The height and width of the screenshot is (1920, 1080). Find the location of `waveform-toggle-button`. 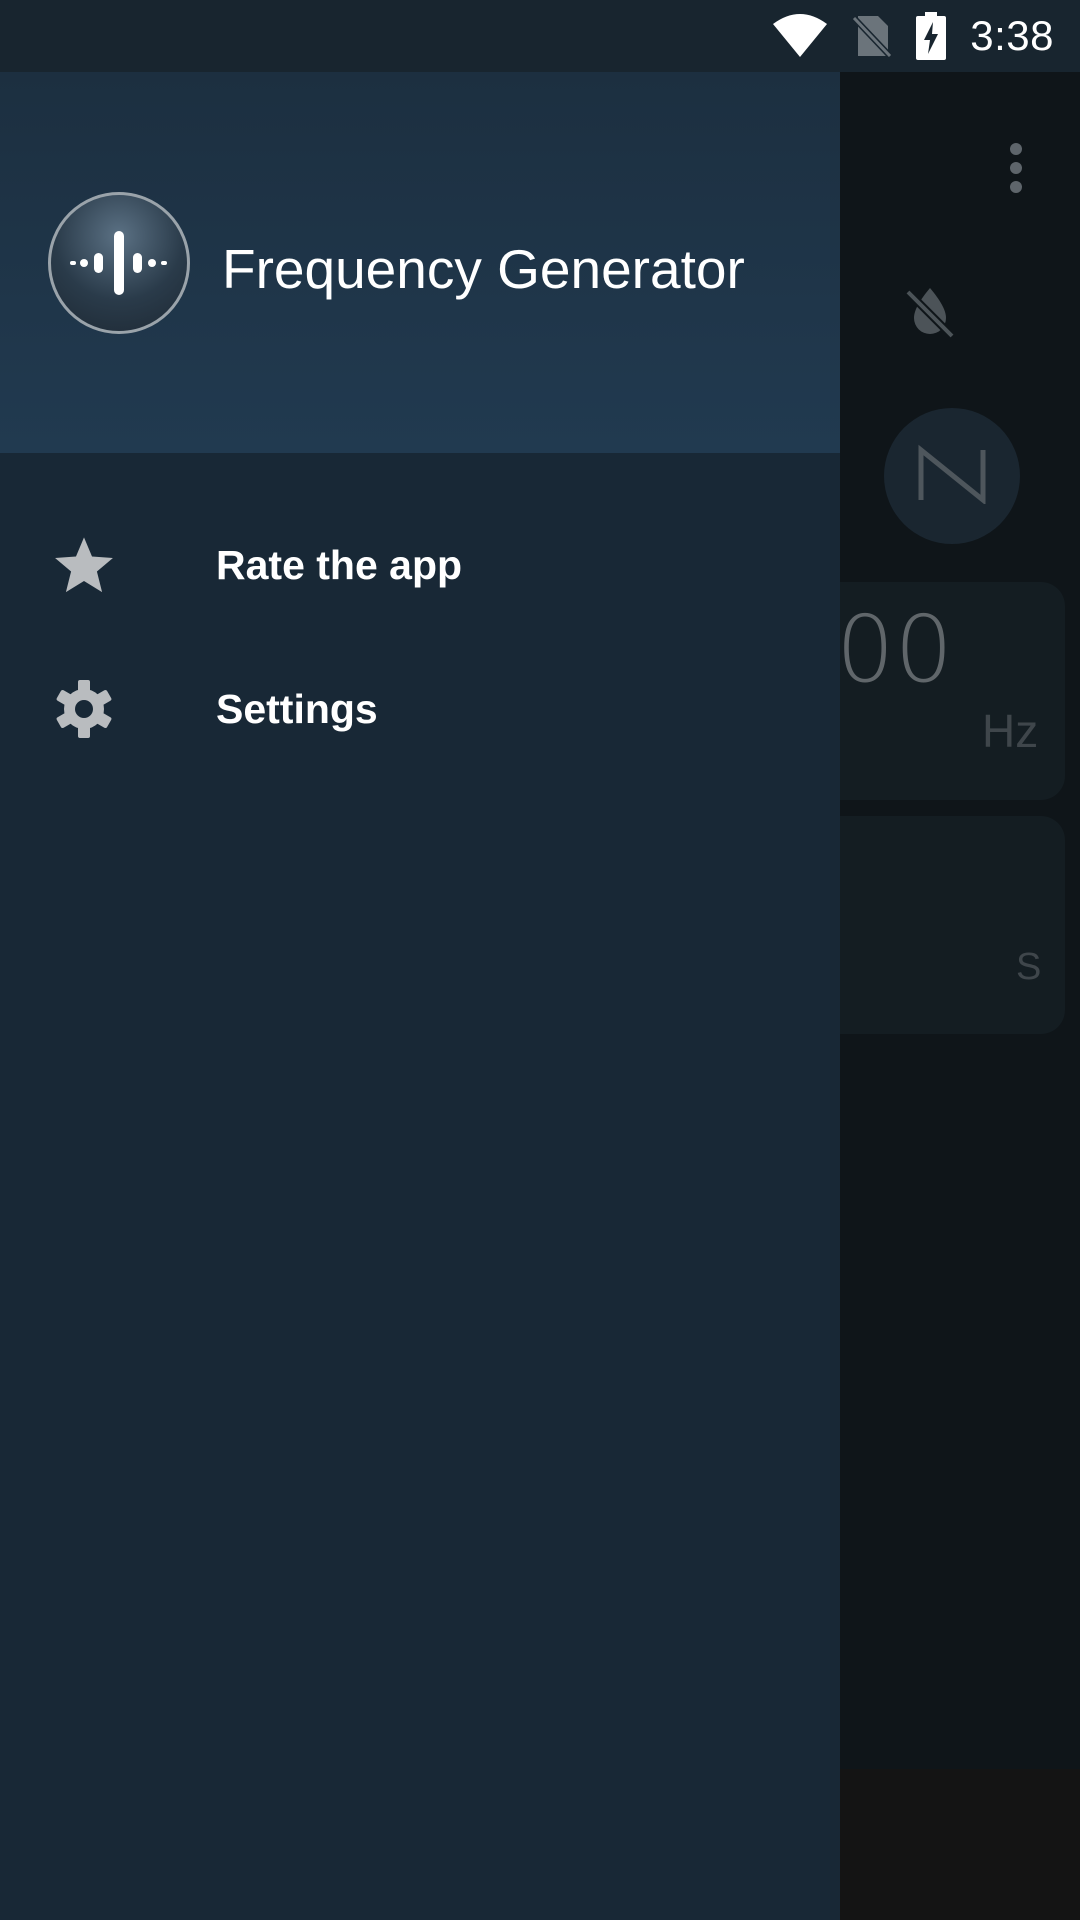

waveform-toggle-button is located at coordinates (952, 476).